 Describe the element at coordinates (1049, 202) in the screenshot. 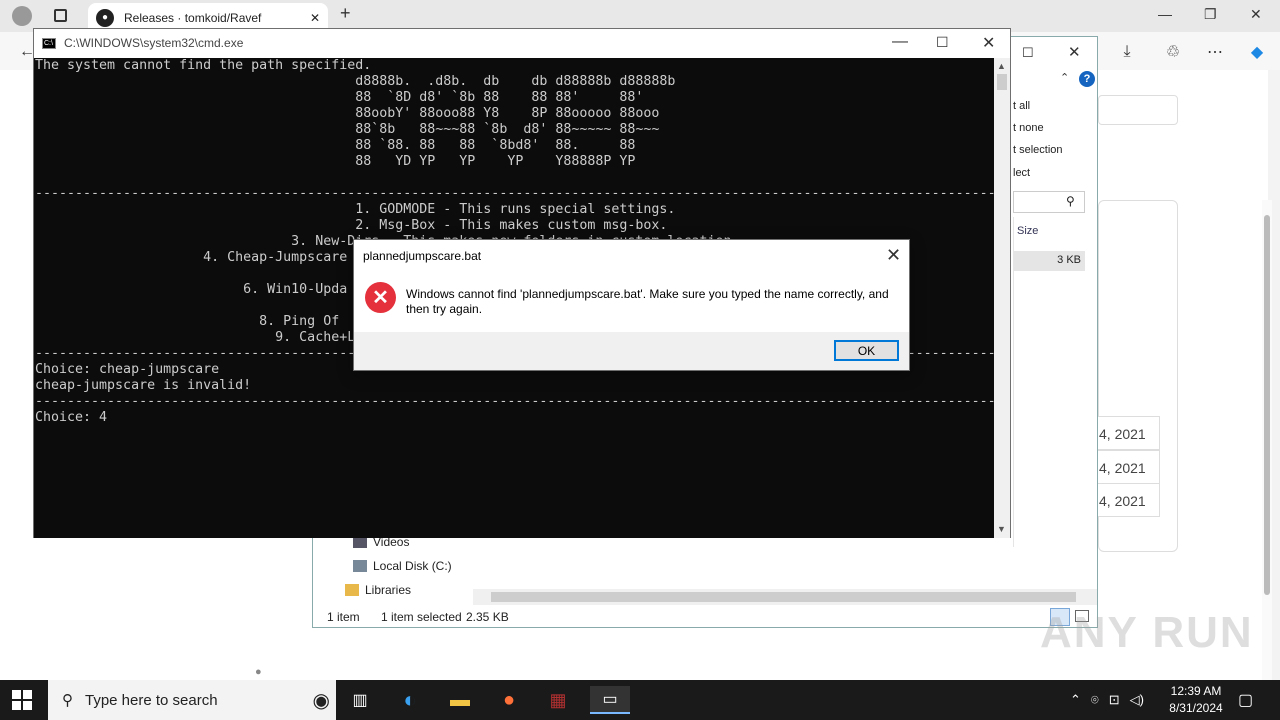

I see `explorer-search-input: ⚲` at that location.